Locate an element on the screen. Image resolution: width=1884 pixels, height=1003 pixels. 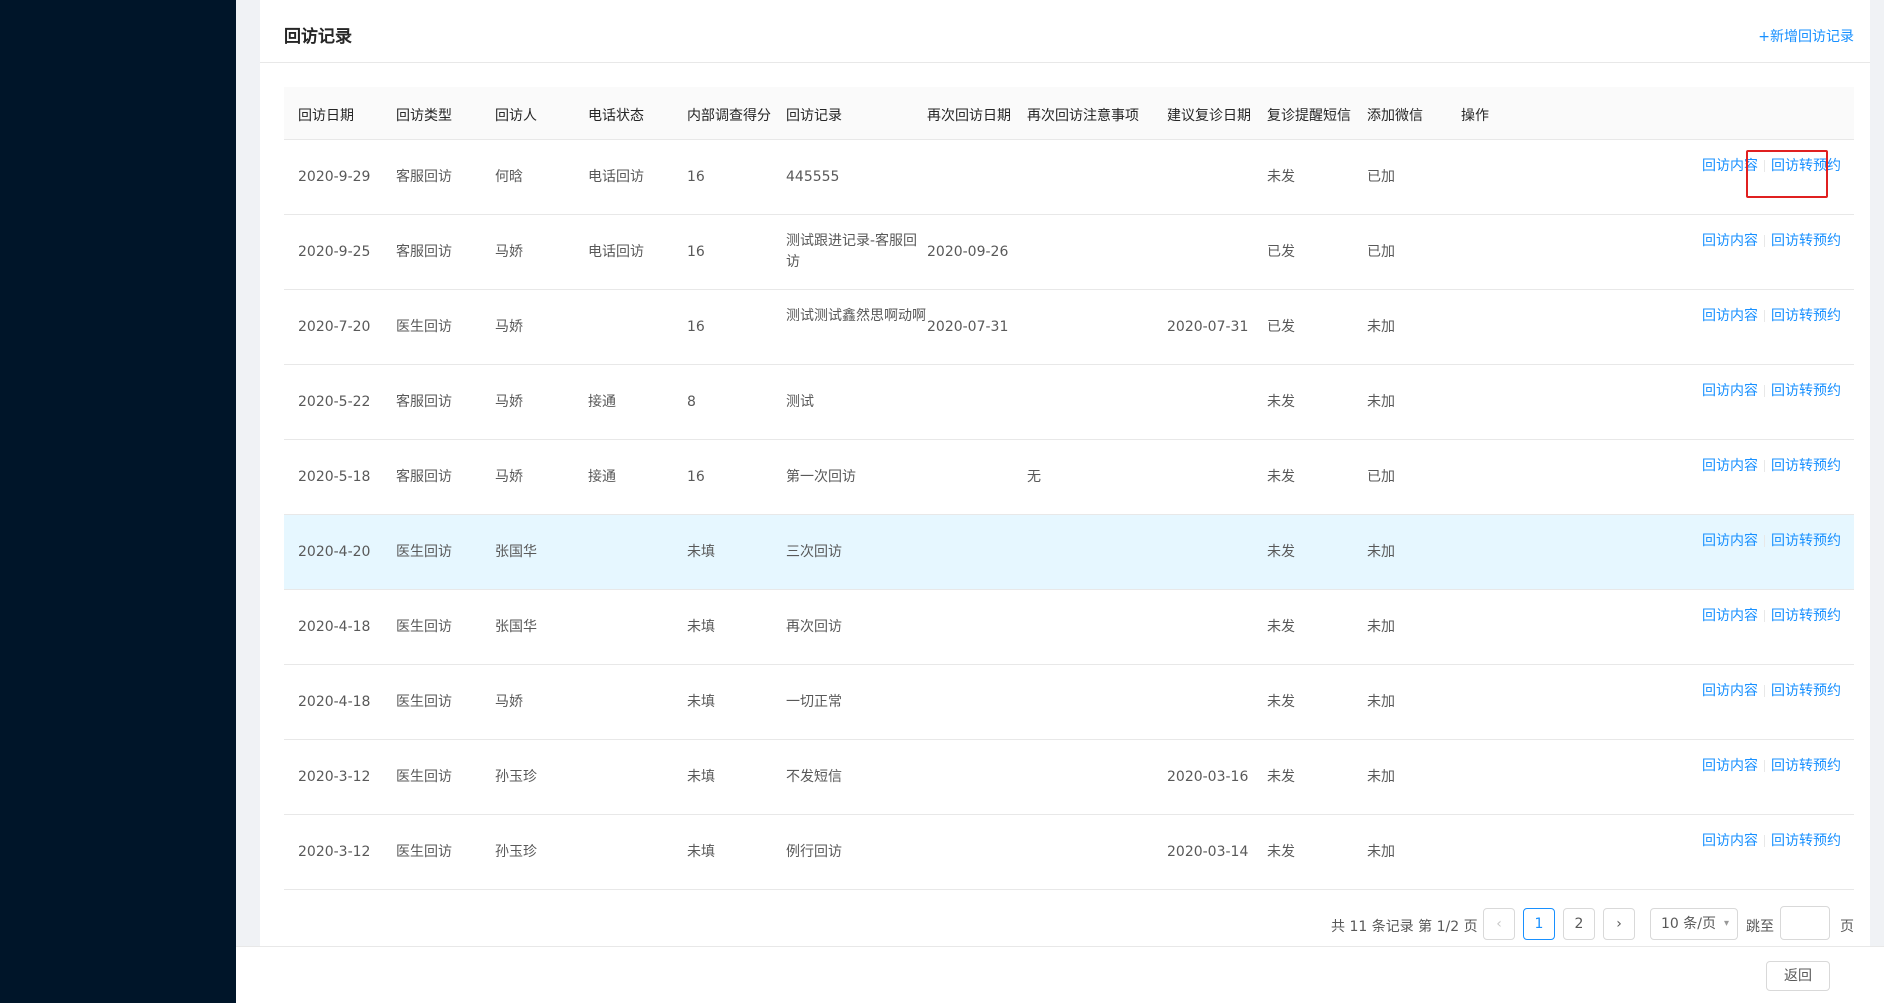
table-row: 2020-9-29 客服回访 何晗 电话回访 16 445555 未发 已加 回访内容 回访转预约 is located at coordinates (1069, 177).